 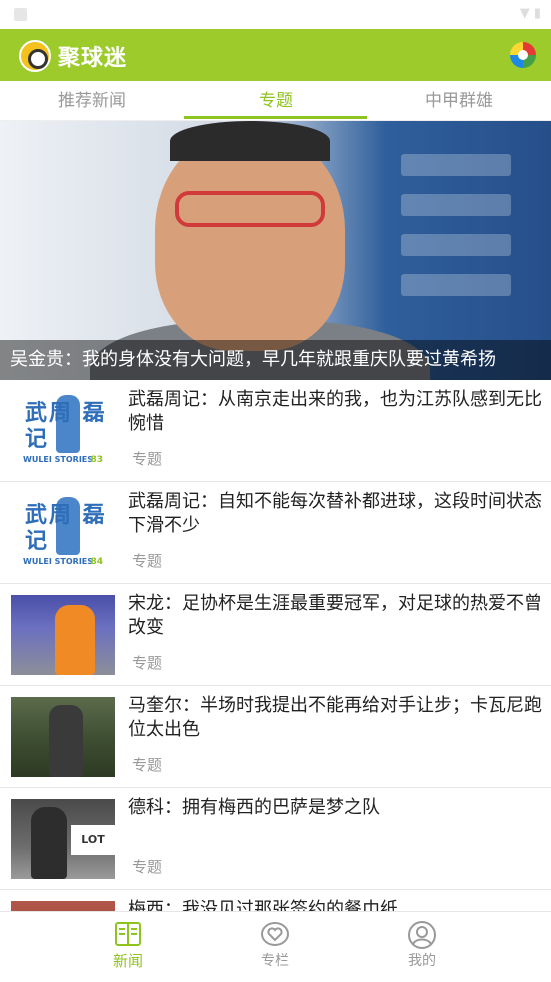 What do you see at coordinates (335, 808) in the screenshot?
I see `news-title: 德科：拥有梅西的巴萨是梦之队` at bounding box center [335, 808].